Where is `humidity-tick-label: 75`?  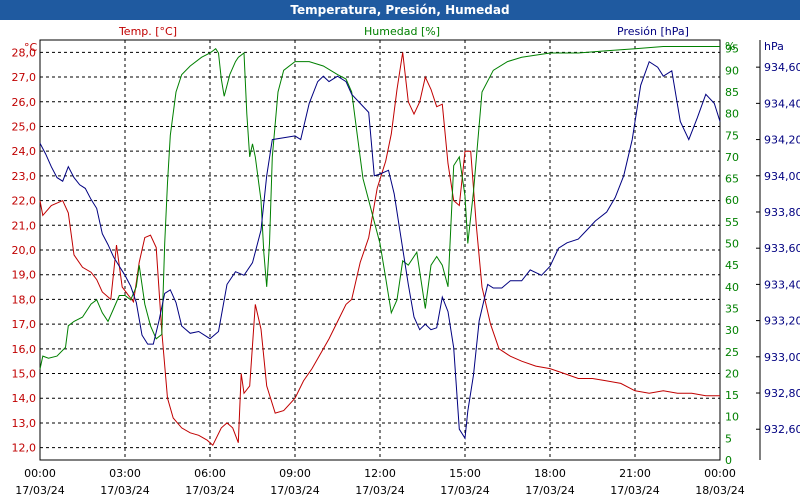
humidity-tick-label: 75 is located at coordinates (732, 135).